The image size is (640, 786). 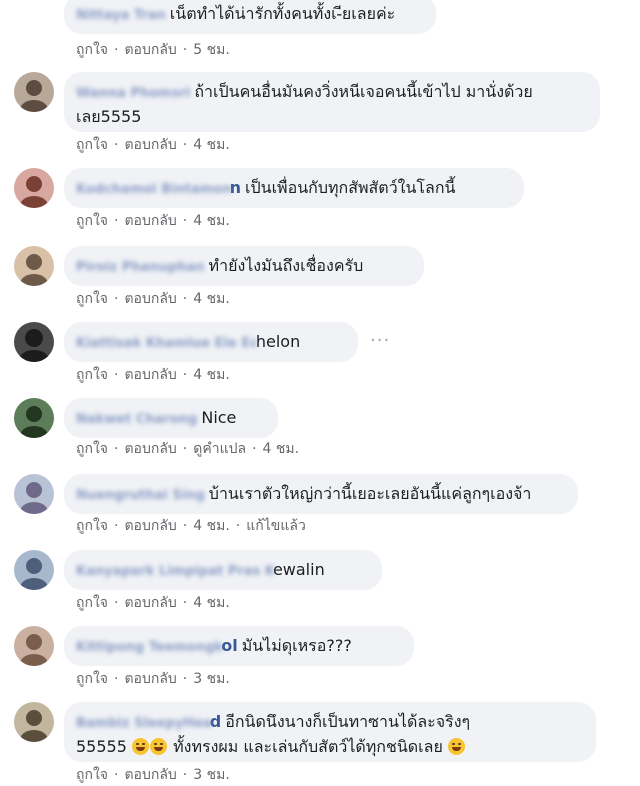 What do you see at coordinates (278, 341) in the screenshot?
I see `commenter-name-tail: helon` at bounding box center [278, 341].